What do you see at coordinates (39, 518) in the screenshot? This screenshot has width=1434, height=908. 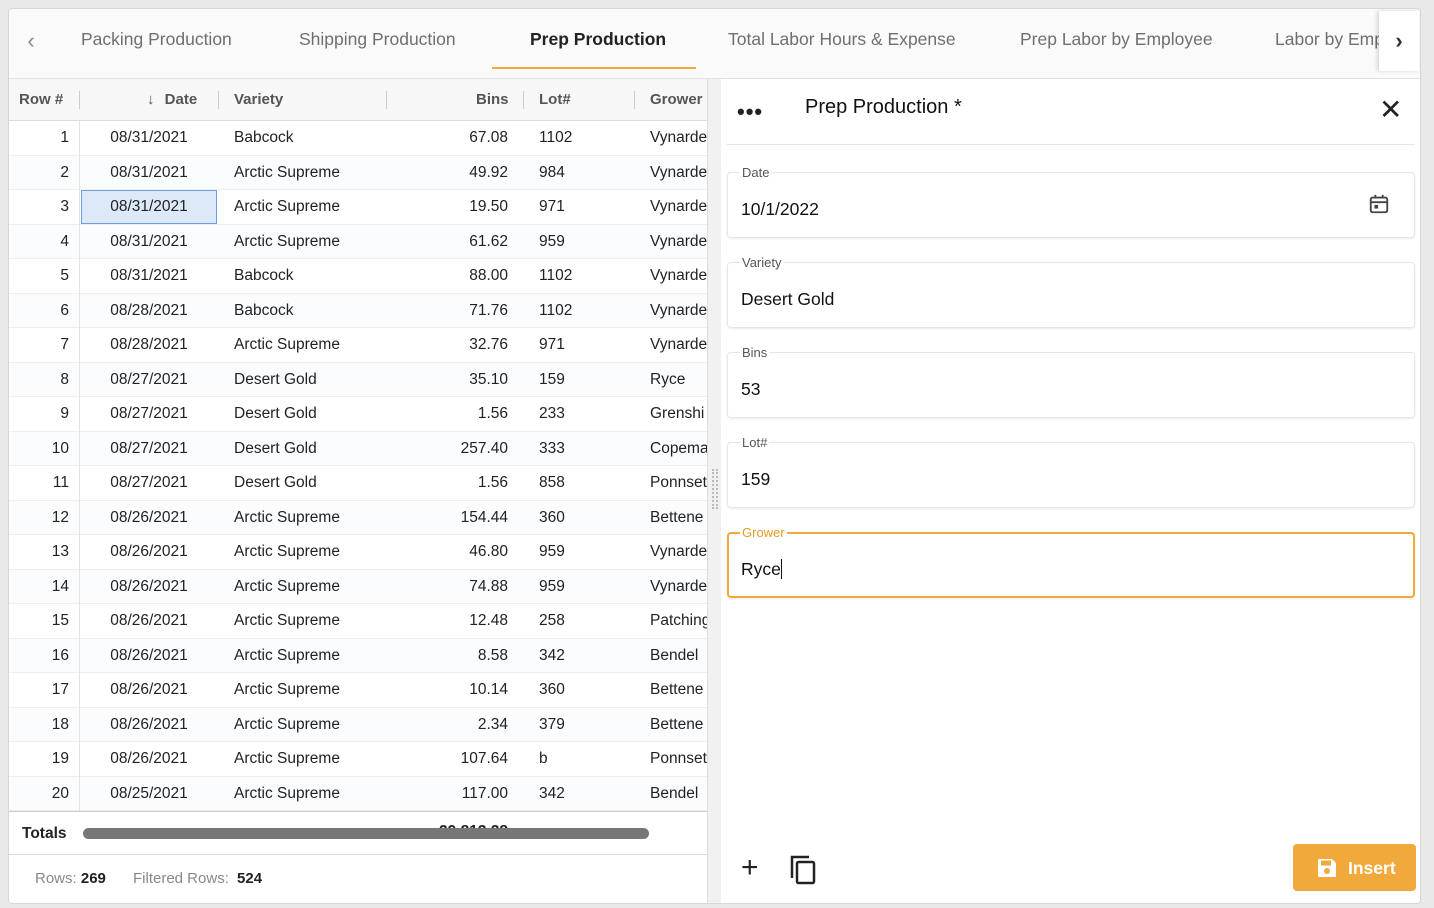 I see `row-number-cell: 12` at bounding box center [39, 518].